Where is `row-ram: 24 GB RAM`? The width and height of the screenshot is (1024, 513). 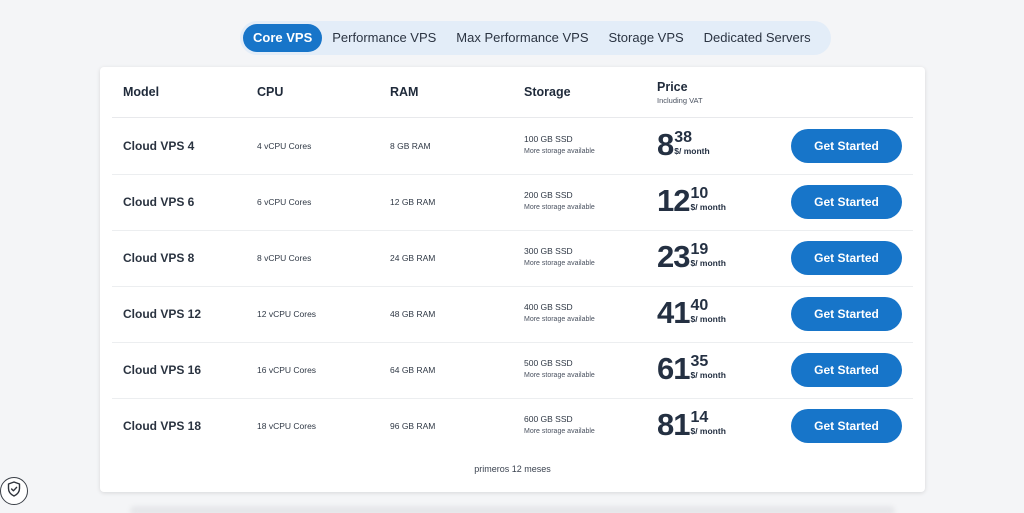 row-ram: 24 GB RAM is located at coordinates (413, 258).